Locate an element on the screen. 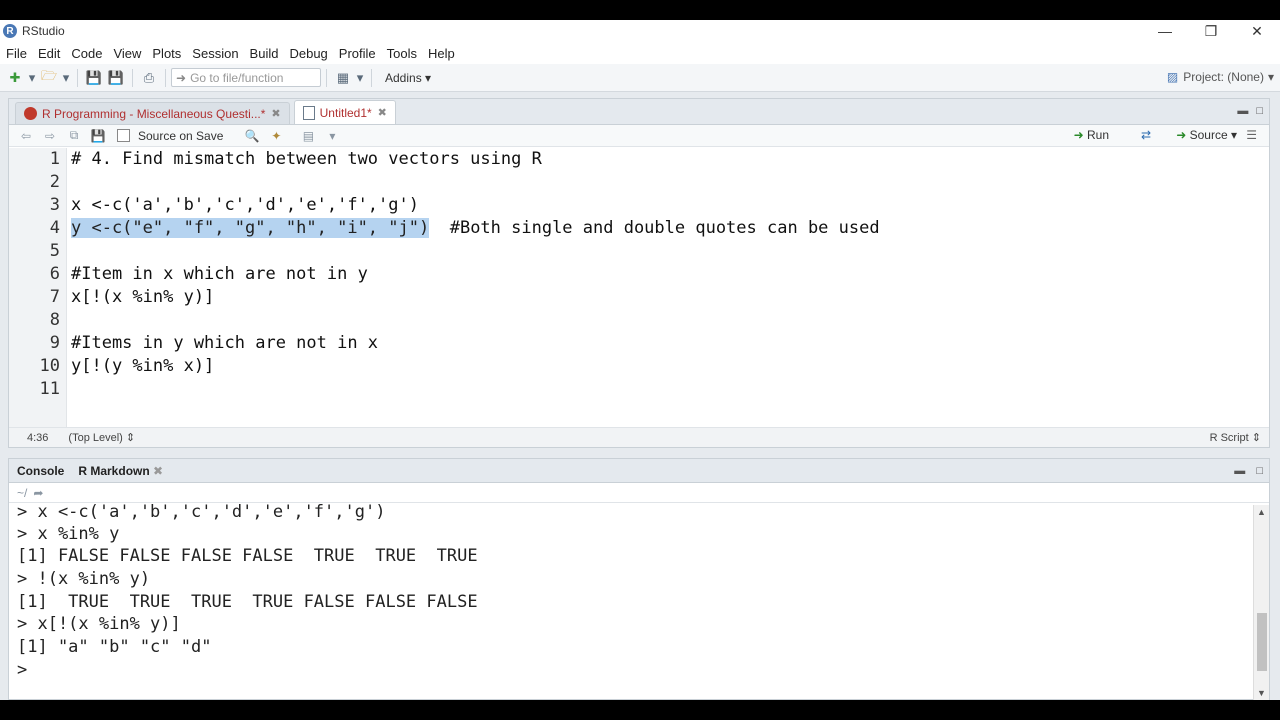 The image size is (1280, 720). rerun-icon: ⇄ is located at coordinates (1146, 135).